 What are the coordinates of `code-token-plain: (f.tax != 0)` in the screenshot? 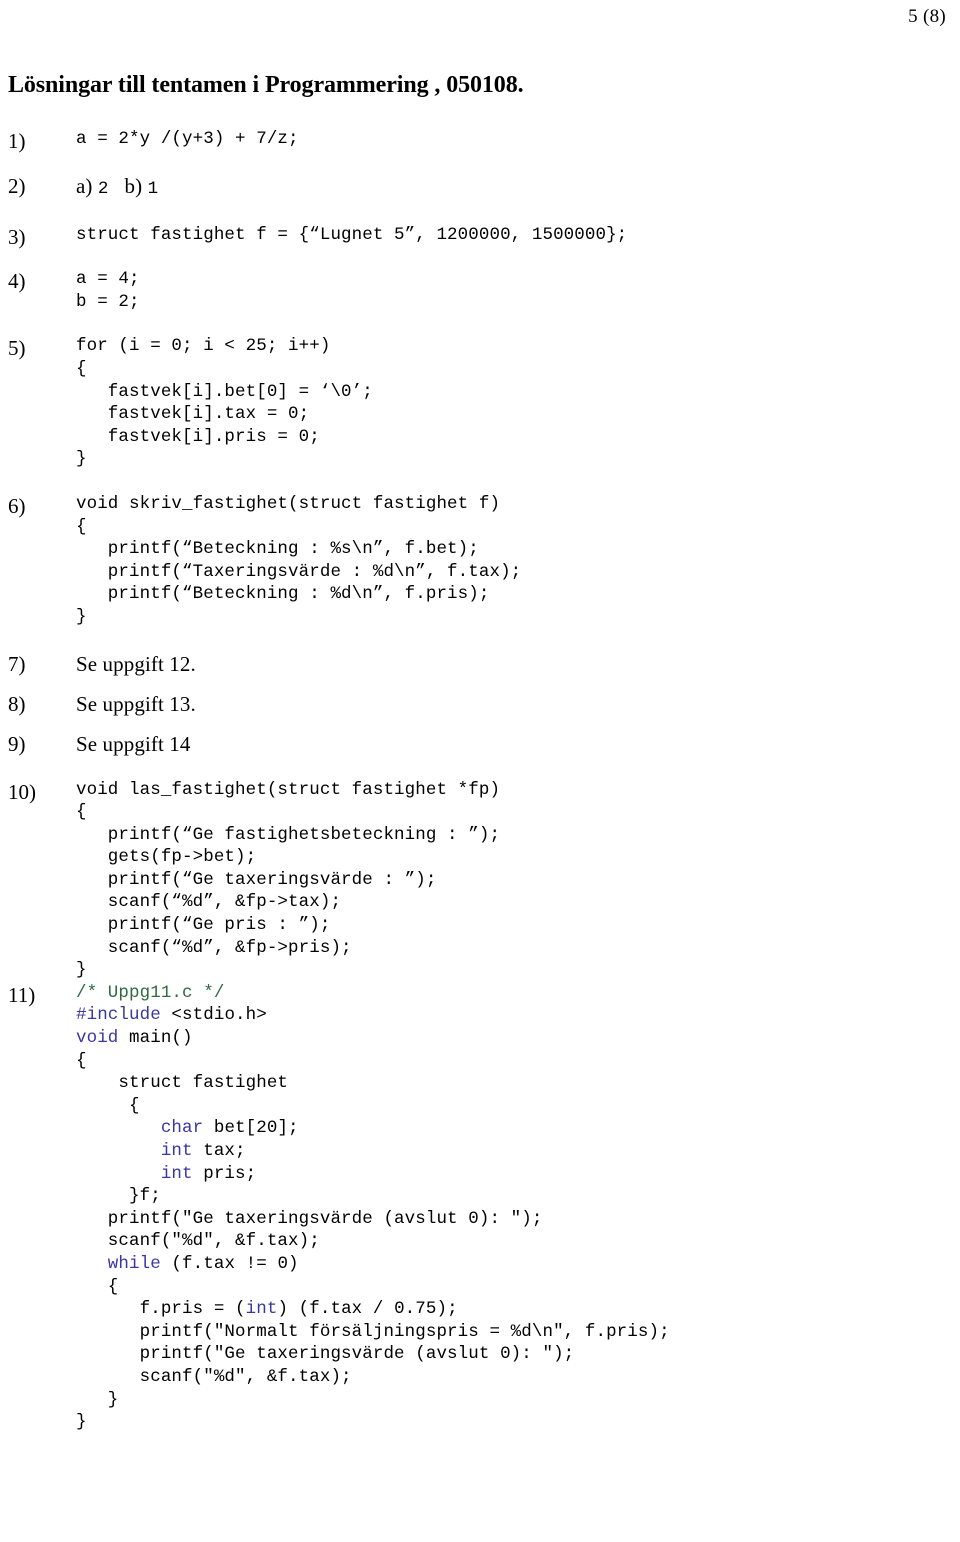 It's located at (229, 1263).